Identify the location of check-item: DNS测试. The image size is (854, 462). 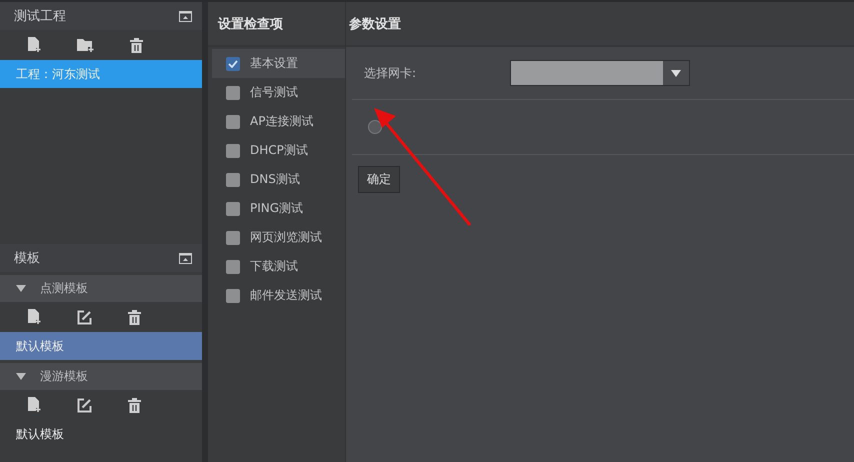
(278, 179).